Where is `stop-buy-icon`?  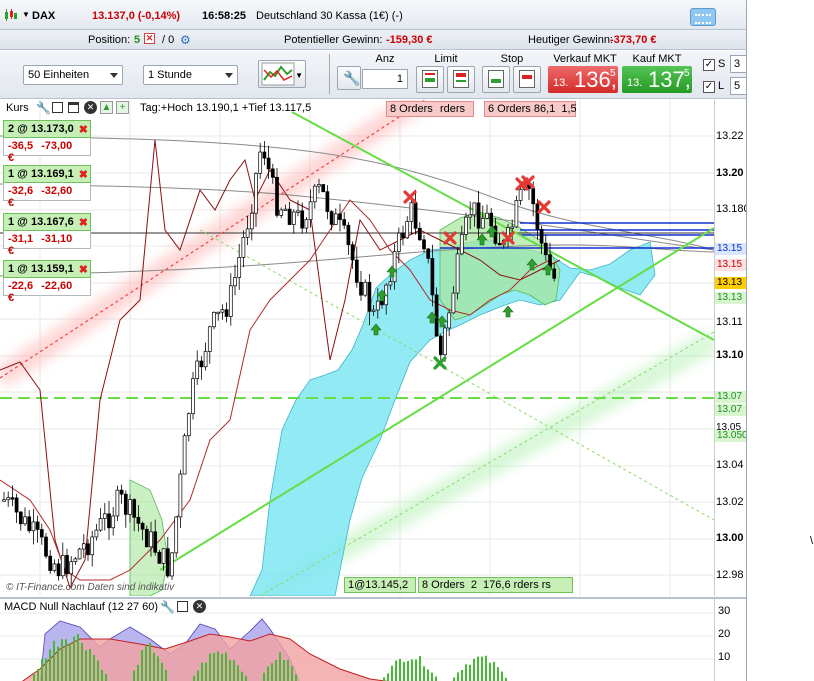 stop-buy-icon is located at coordinates (496, 79).